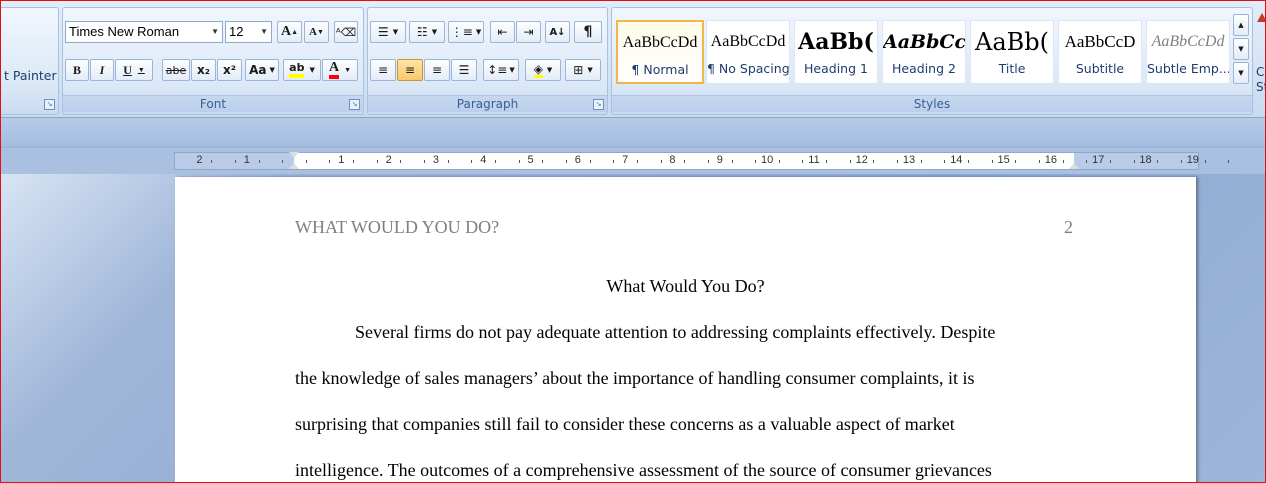 The width and height of the screenshot is (1266, 483). Describe the element at coordinates (625, 160) in the screenshot. I see `ruler-number: 7` at that location.